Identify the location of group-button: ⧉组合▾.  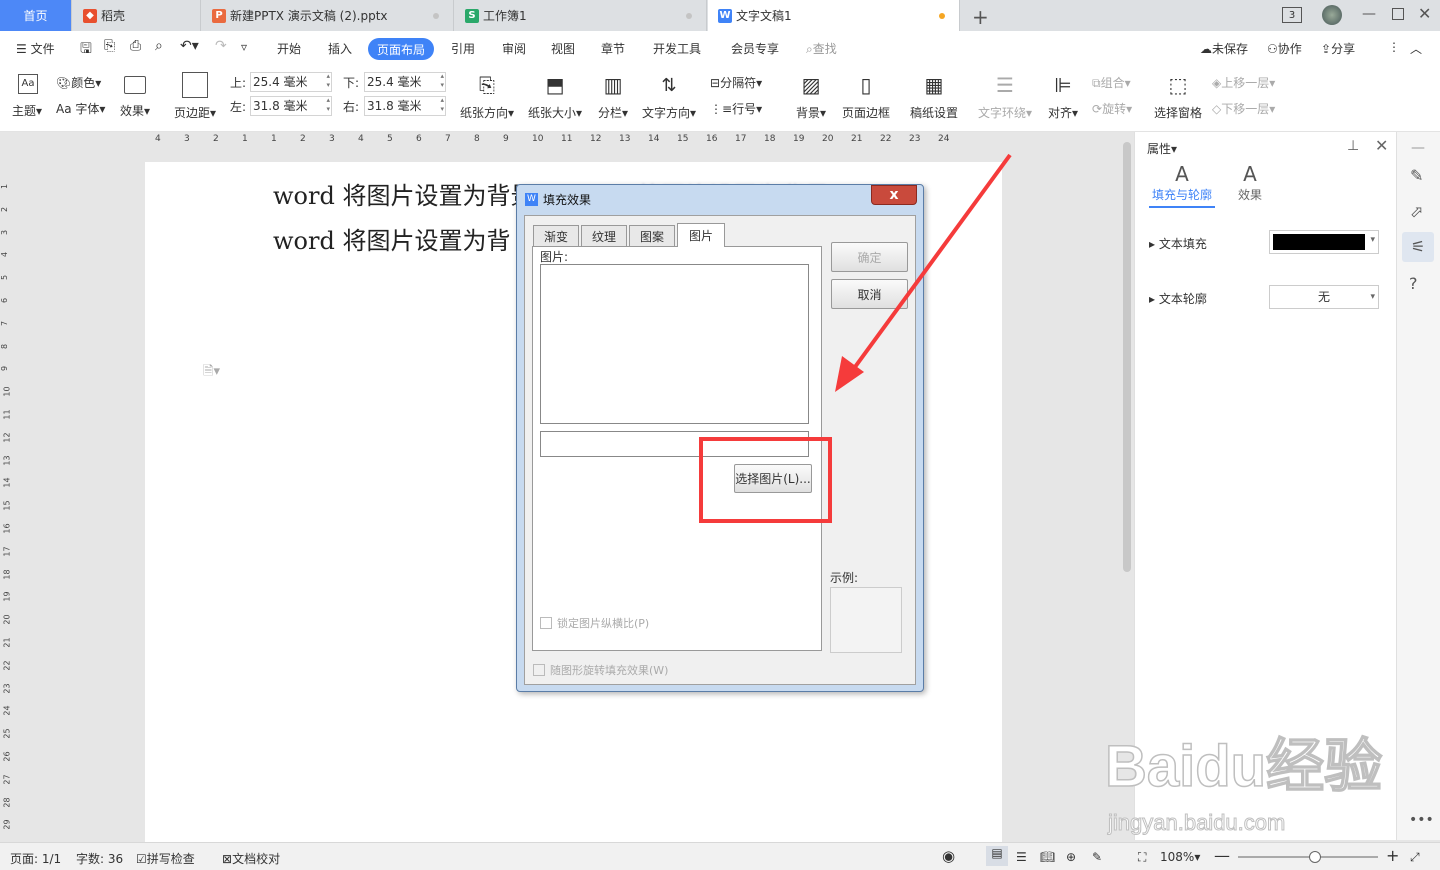
(1111, 82).